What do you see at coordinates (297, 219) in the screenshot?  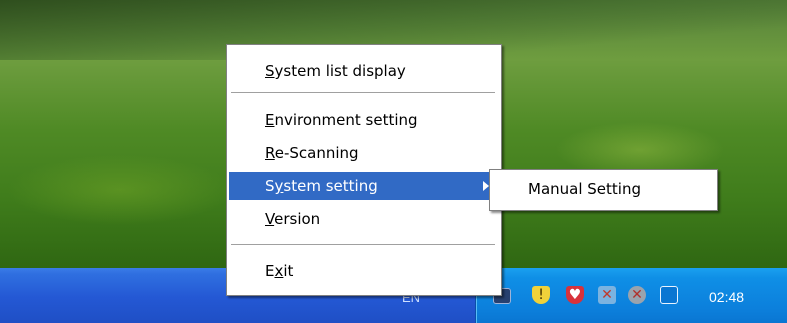 I see `menu-item-label: ersion` at bounding box center [297, 219].